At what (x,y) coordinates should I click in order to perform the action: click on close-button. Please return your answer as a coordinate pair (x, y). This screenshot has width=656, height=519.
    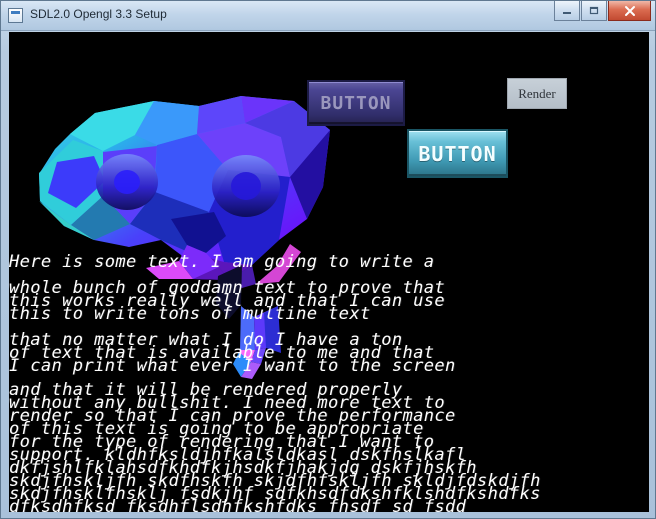
    Looking at the image, I should click on (629, 11).